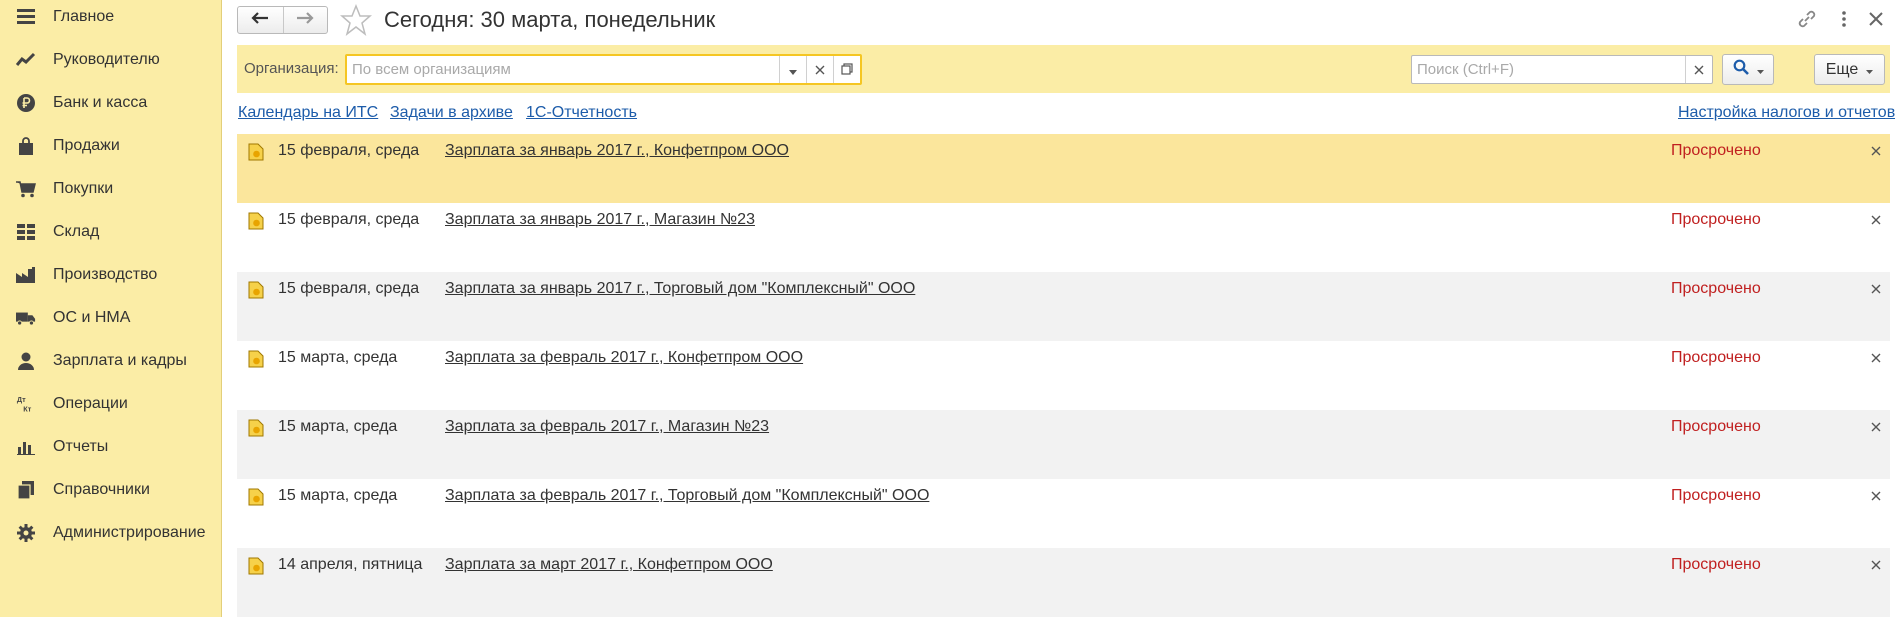 The width and height of the screenshot is (1895, 617). What do you see at coordinates (76, 231) in the screenshot?
I see `sidebar-item-label: Склад` at bounding box center [76, 231].